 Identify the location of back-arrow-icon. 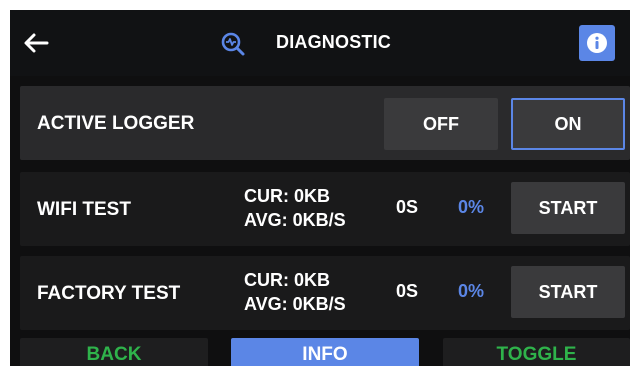
(36, 43).